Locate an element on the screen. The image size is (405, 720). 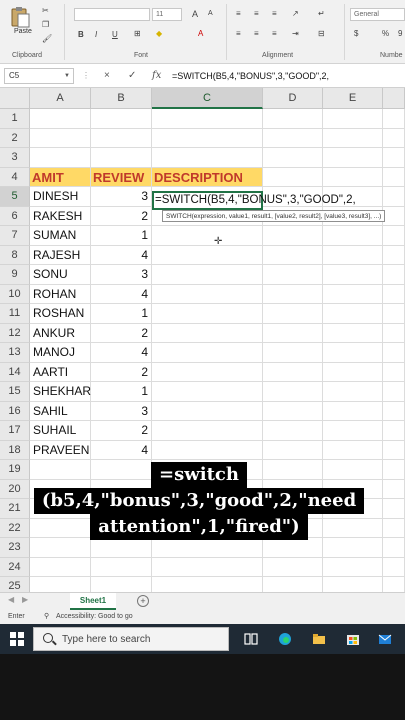
underline-button: U is located at coordinates (115, 34).